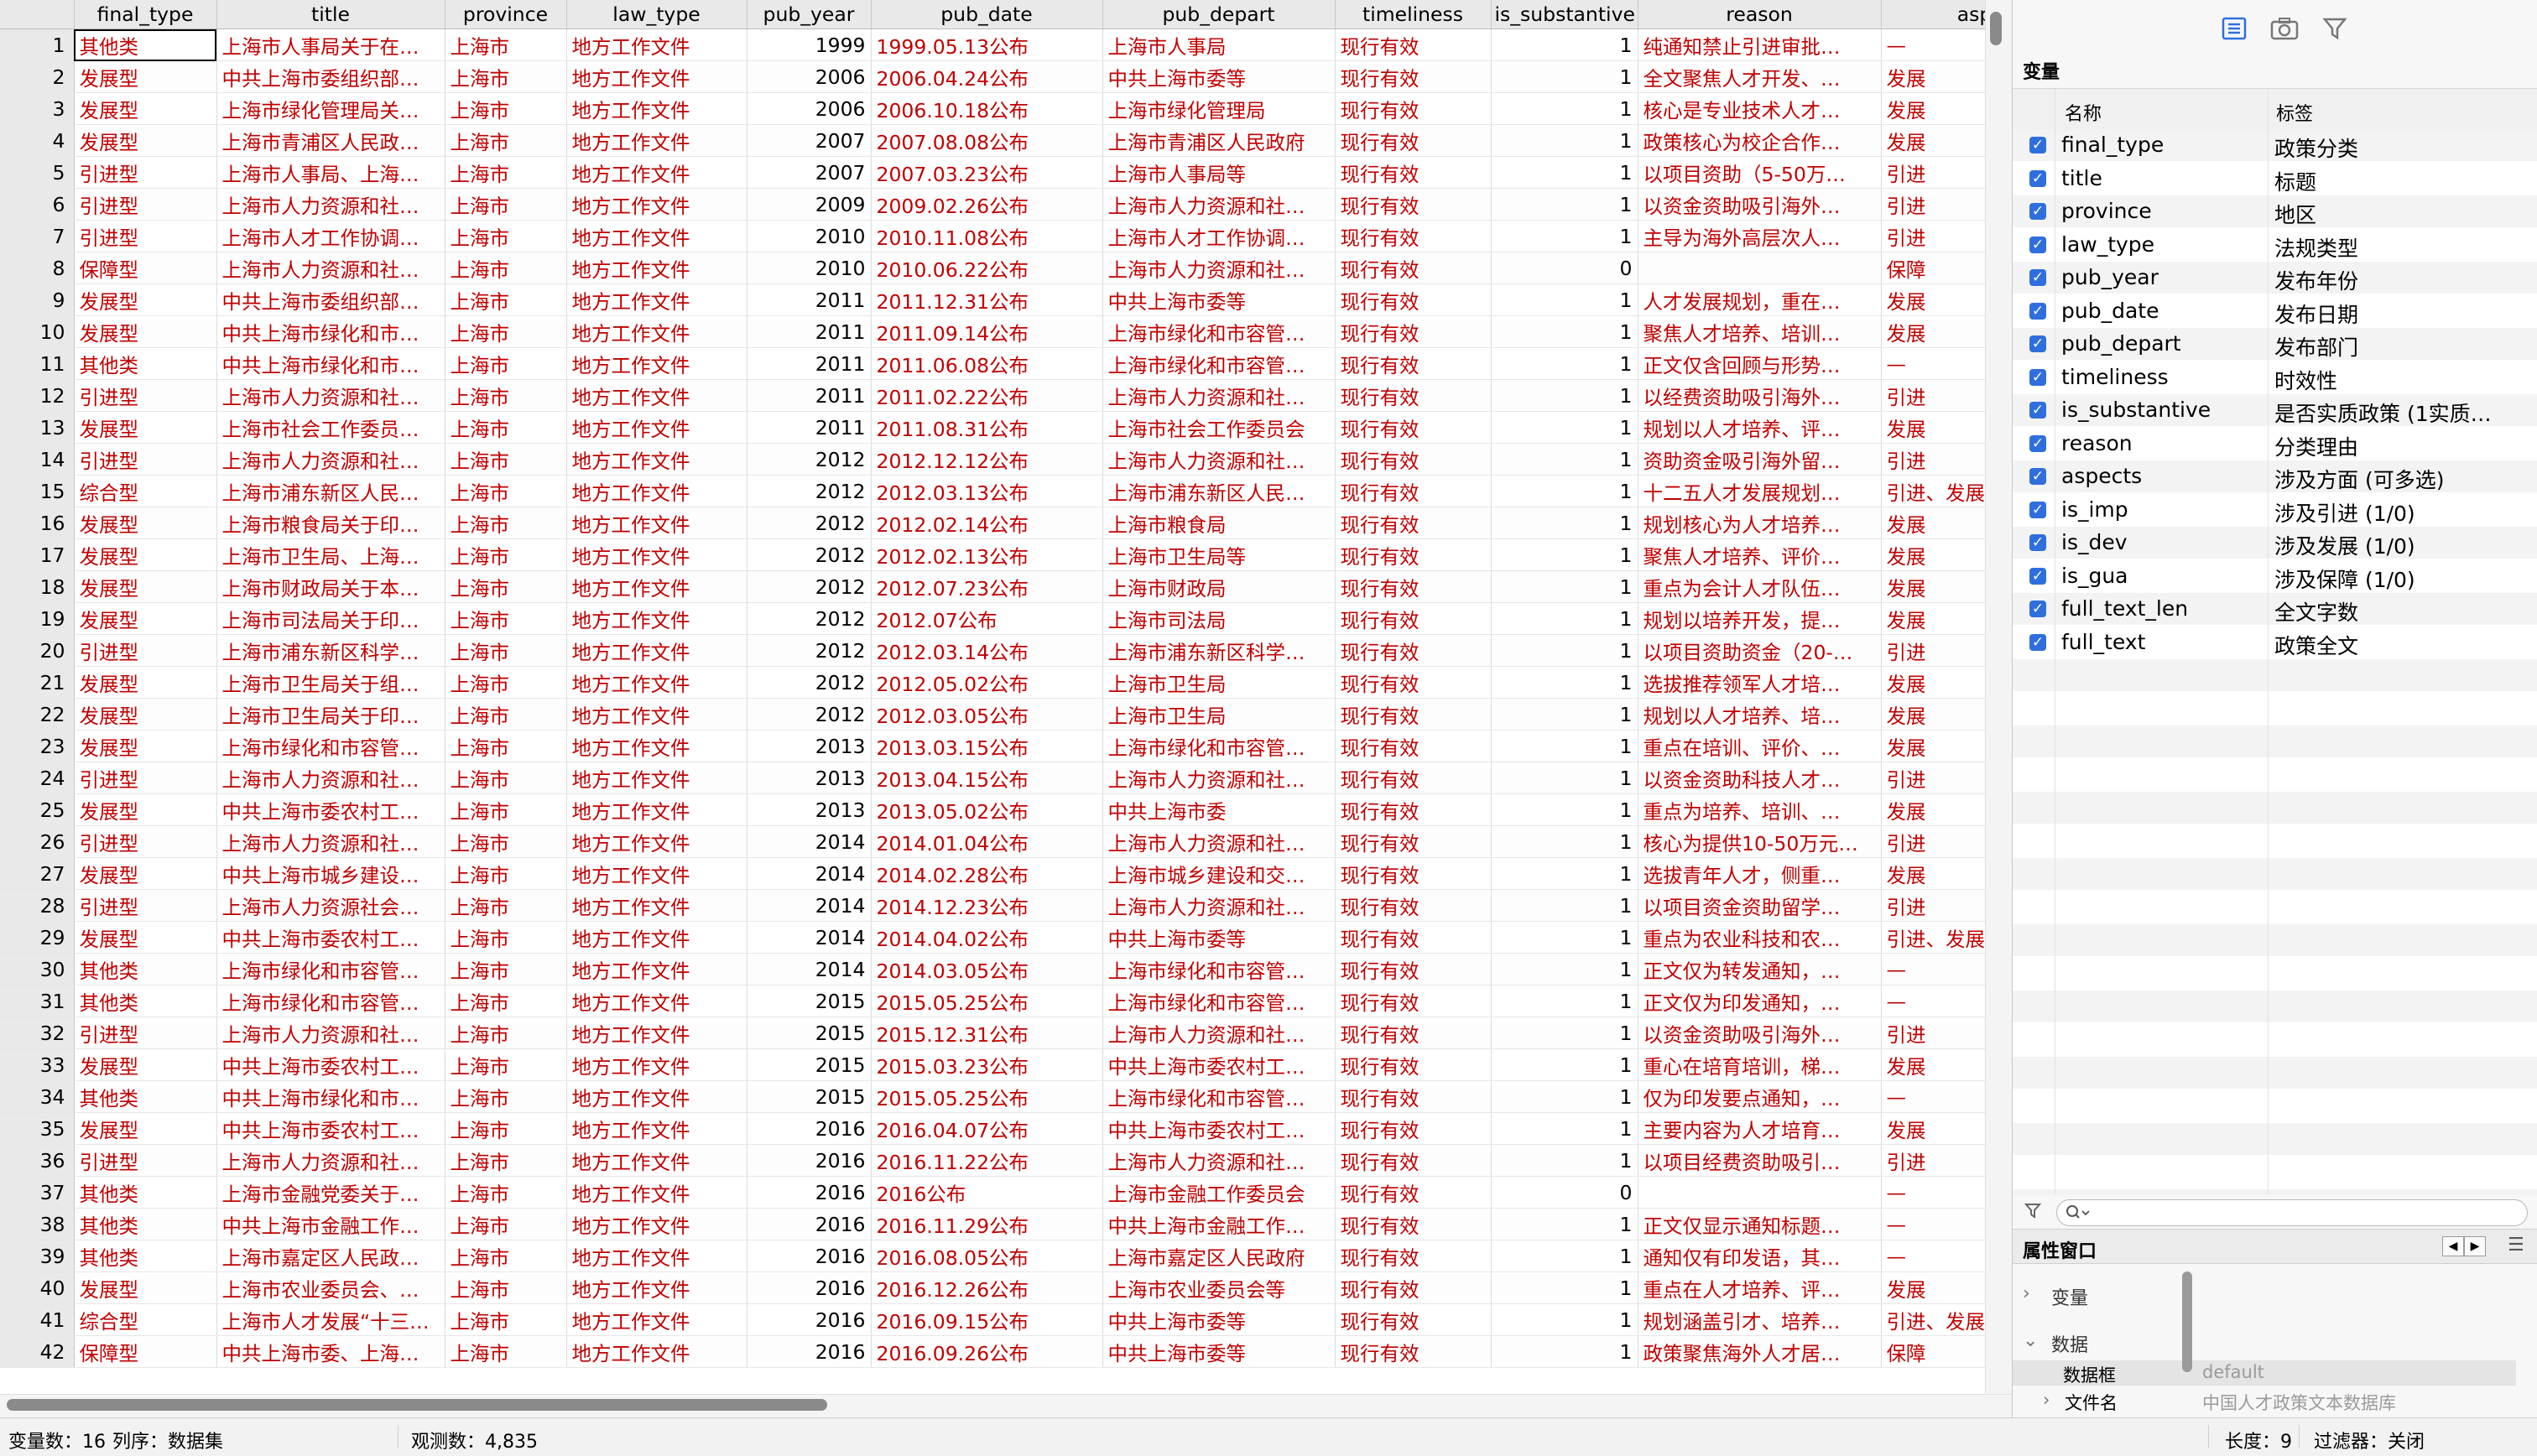 This screenshot has height=1456, width=2537. Describe the element at coordinates (2083, 112) in the screenshot. I see `name-column-header: 名称` at that location.